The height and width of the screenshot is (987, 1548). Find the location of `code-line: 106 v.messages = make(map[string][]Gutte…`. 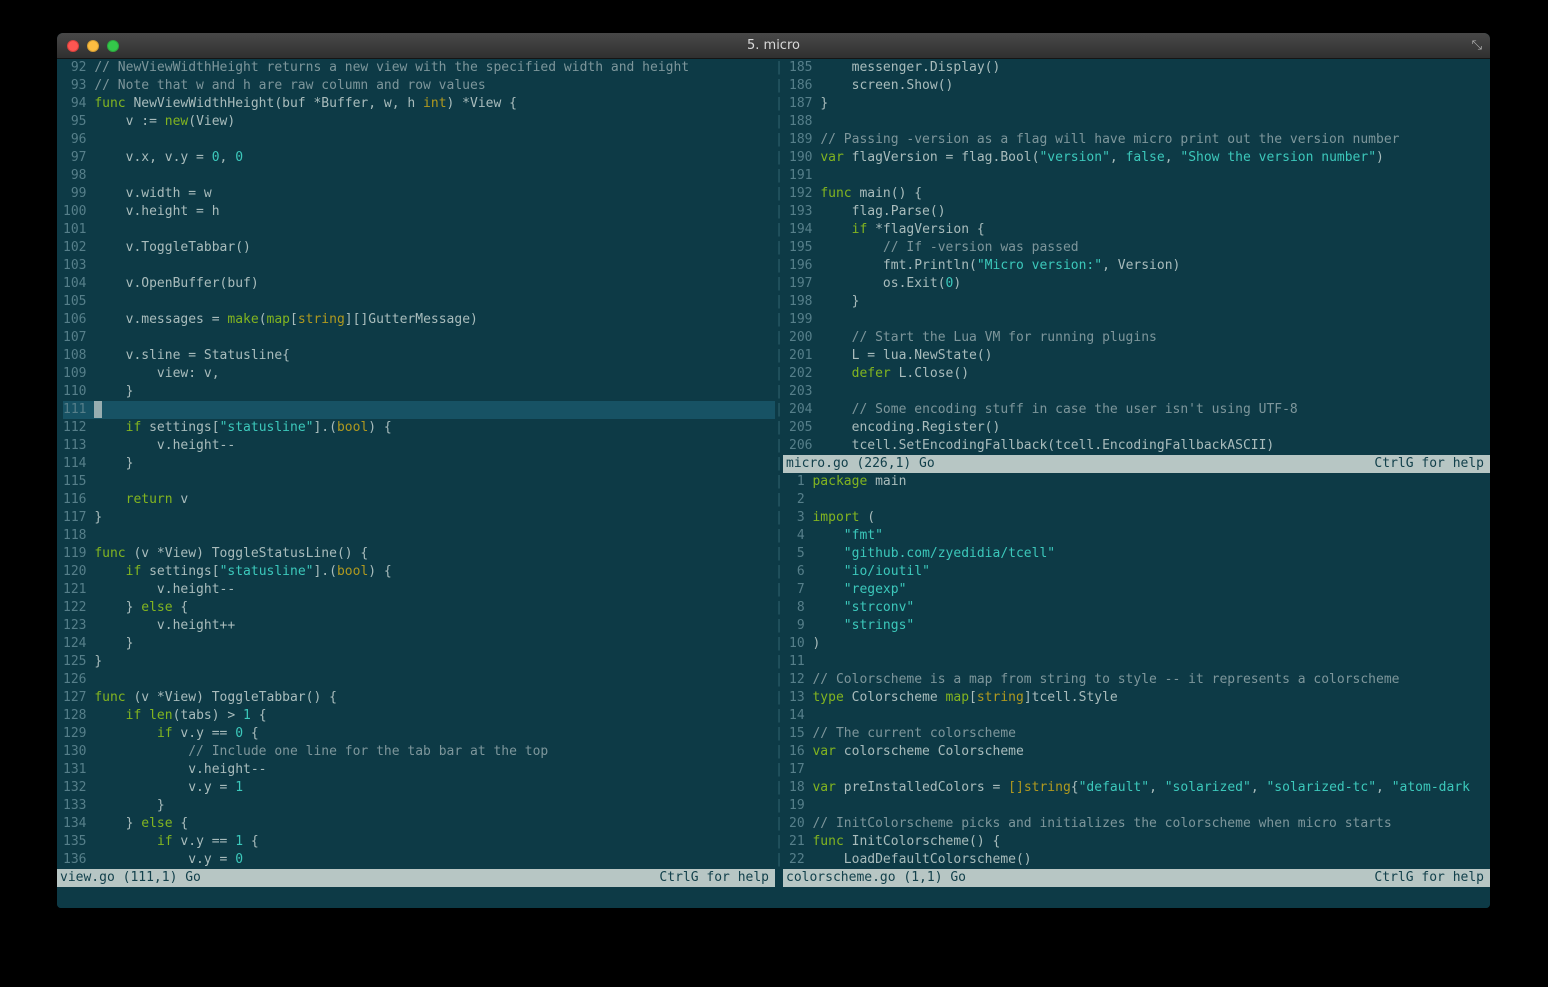

code-line: 106 v.messages = make(map[string][]Gutte… is located at coordinates (419, 320).